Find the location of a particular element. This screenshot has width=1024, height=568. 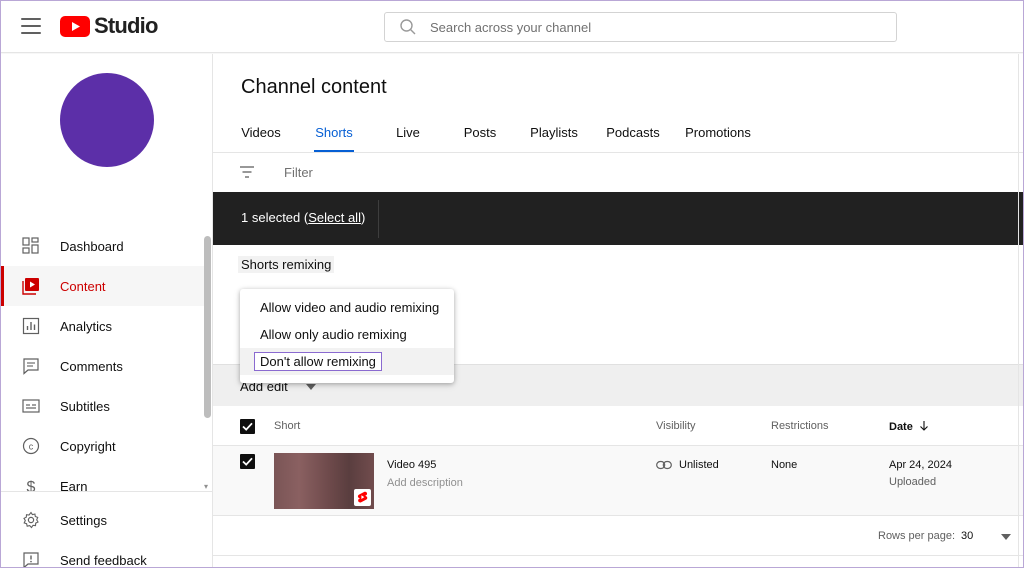

select-all-link: Select all is located at coordinates (334, 217).